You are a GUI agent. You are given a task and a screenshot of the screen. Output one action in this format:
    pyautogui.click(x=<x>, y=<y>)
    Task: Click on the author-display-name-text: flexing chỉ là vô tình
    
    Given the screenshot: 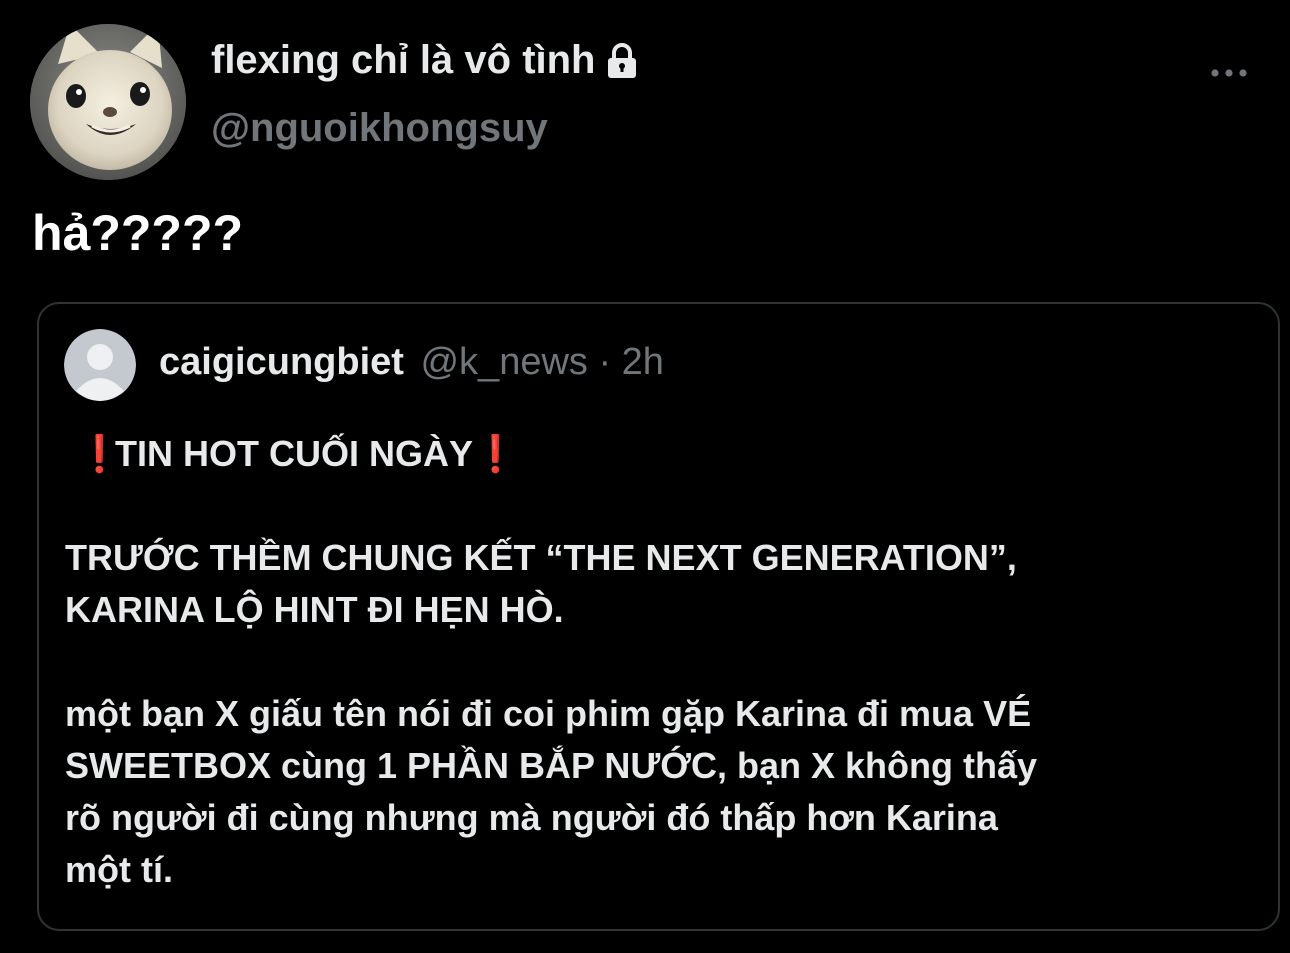 What is the action you would take?
    pyautogui.click(x=403, y=60)
    